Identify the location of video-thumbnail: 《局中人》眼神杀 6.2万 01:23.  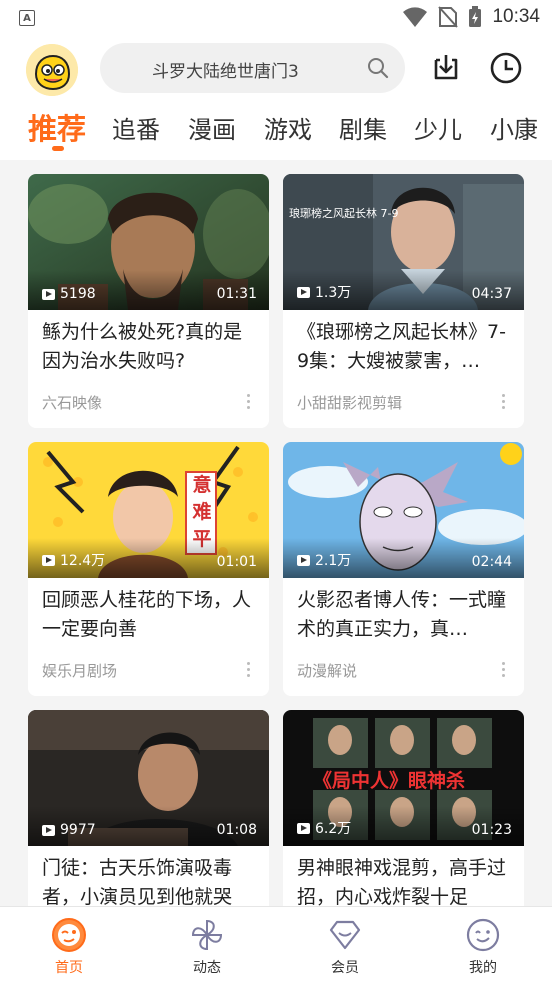
(403, 778).